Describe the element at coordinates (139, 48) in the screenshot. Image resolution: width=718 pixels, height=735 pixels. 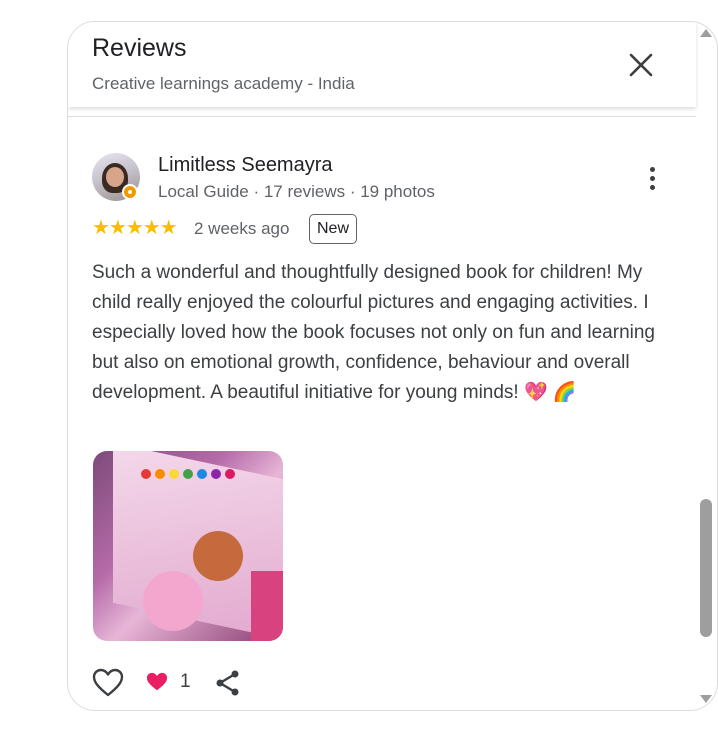
I see `page-title: Reviews` at that location.